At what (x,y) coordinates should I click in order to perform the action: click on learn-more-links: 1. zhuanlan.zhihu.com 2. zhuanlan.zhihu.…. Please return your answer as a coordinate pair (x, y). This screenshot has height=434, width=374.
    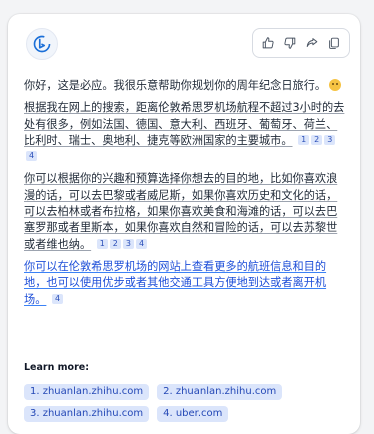
    Looking at the image, I should click on (189, 403).